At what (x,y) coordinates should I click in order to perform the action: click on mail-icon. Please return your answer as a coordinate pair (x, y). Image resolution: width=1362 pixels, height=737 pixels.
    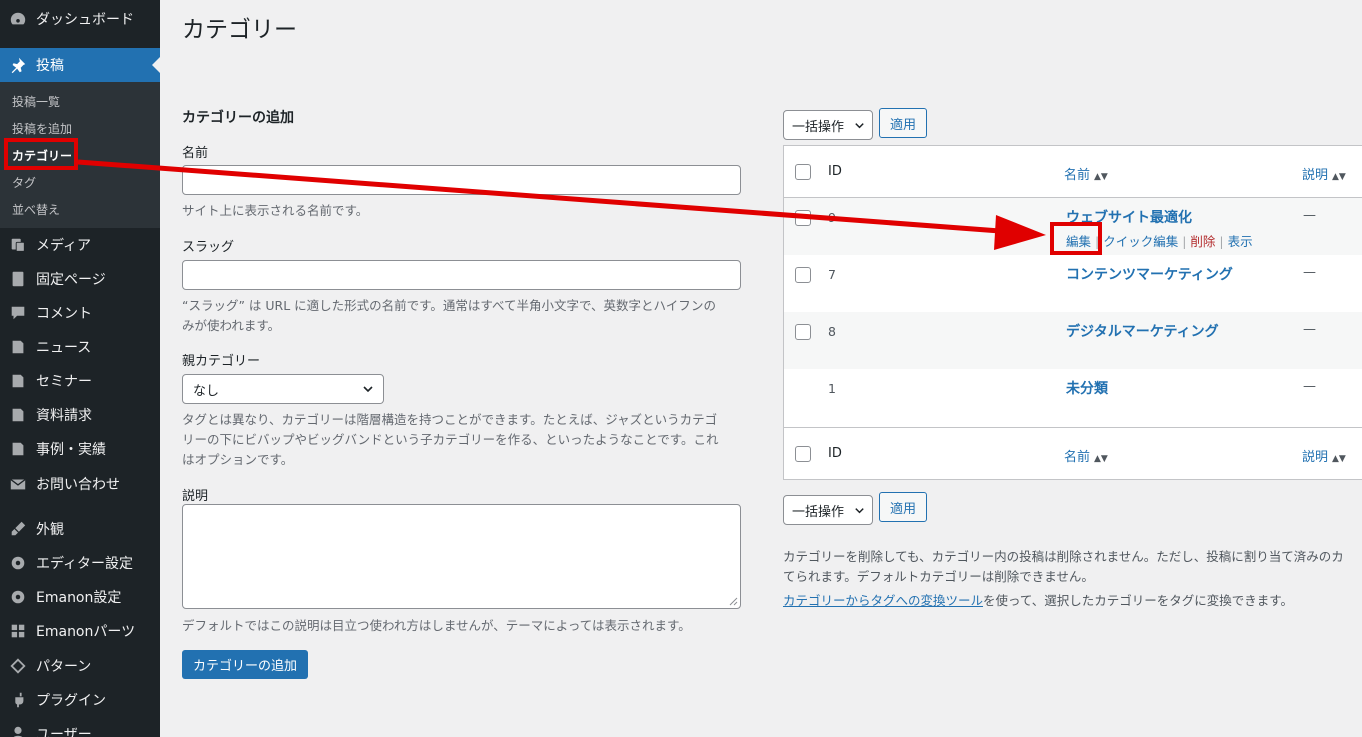
    Looking at the image, I should click on (18, 484).